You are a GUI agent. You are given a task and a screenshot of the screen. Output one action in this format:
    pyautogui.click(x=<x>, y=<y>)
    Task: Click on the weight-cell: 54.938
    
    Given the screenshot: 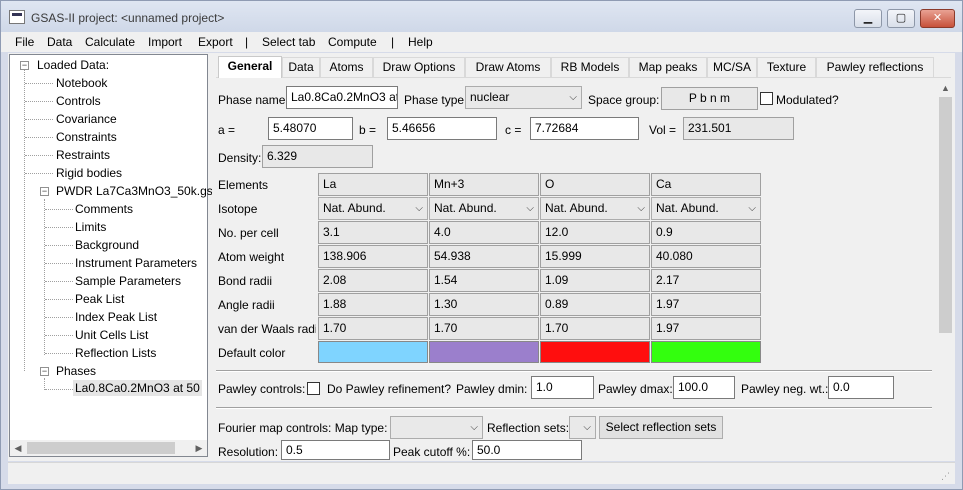 What is the action you would take?
    pyautogui.click(x=484, y=256)
    